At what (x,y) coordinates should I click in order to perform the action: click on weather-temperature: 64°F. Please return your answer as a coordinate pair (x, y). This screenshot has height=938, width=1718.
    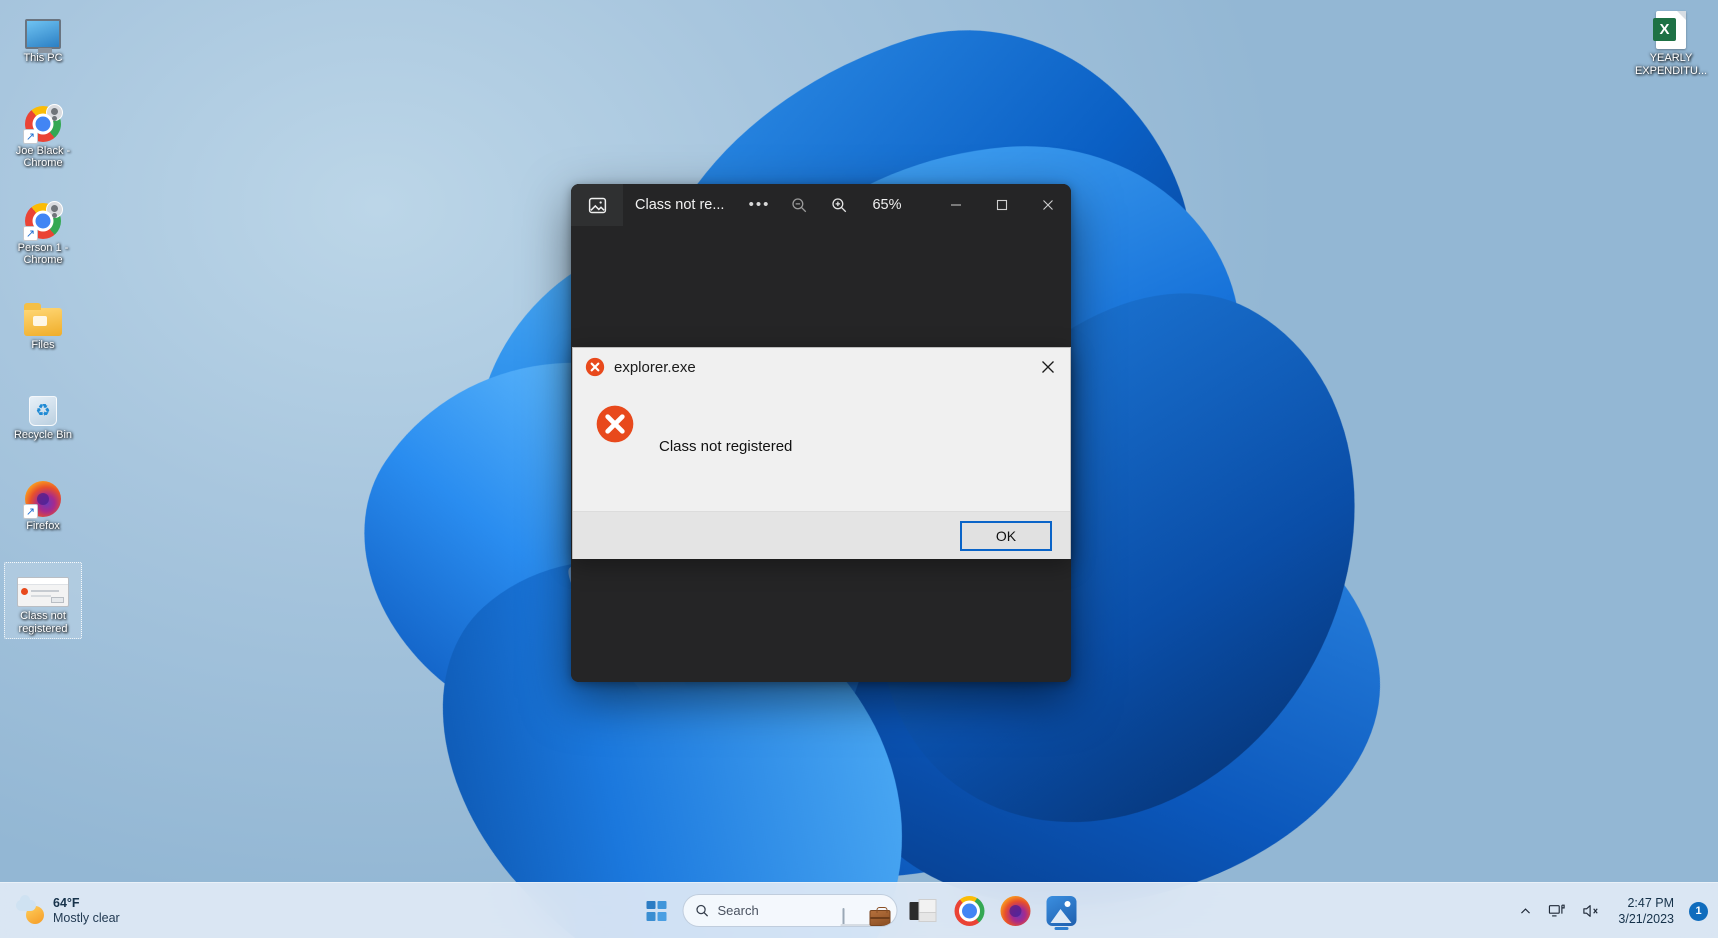
    Looking at the image, I should click on (66, 902).